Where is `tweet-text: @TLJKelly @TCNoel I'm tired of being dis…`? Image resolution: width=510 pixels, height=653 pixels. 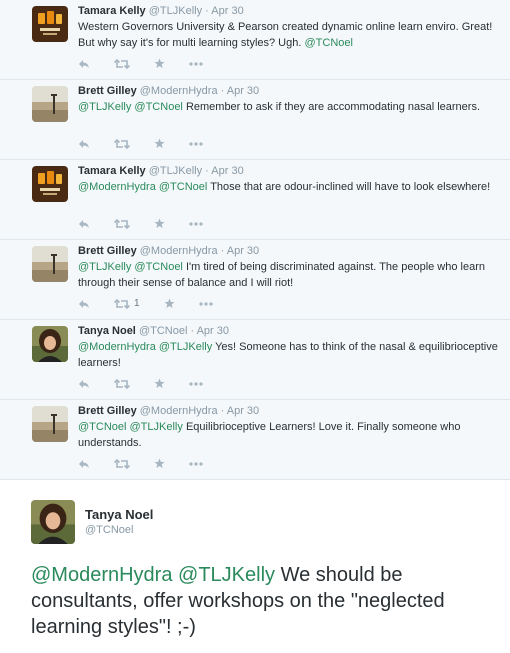
tweet-text: @TLJKelly @TCNoel I'm tired of being dis… is located at coordinates (288, 275).